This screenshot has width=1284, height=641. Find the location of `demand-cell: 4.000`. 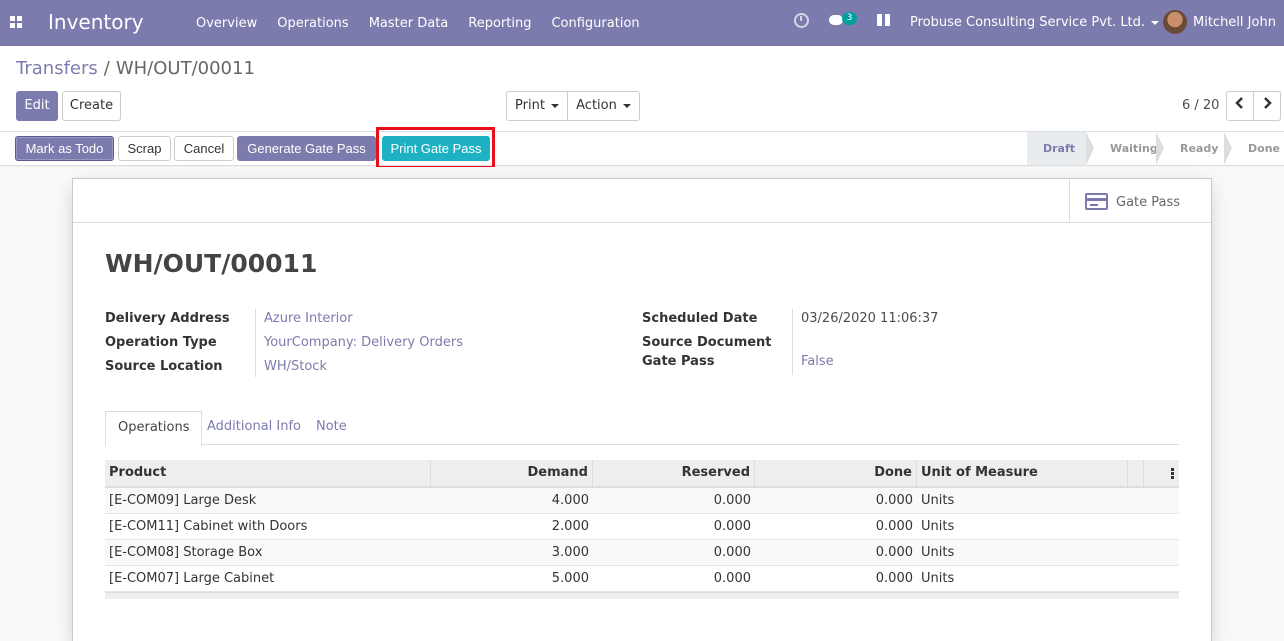

demand-cell: 4.000 is located at coordinates (570, 500).